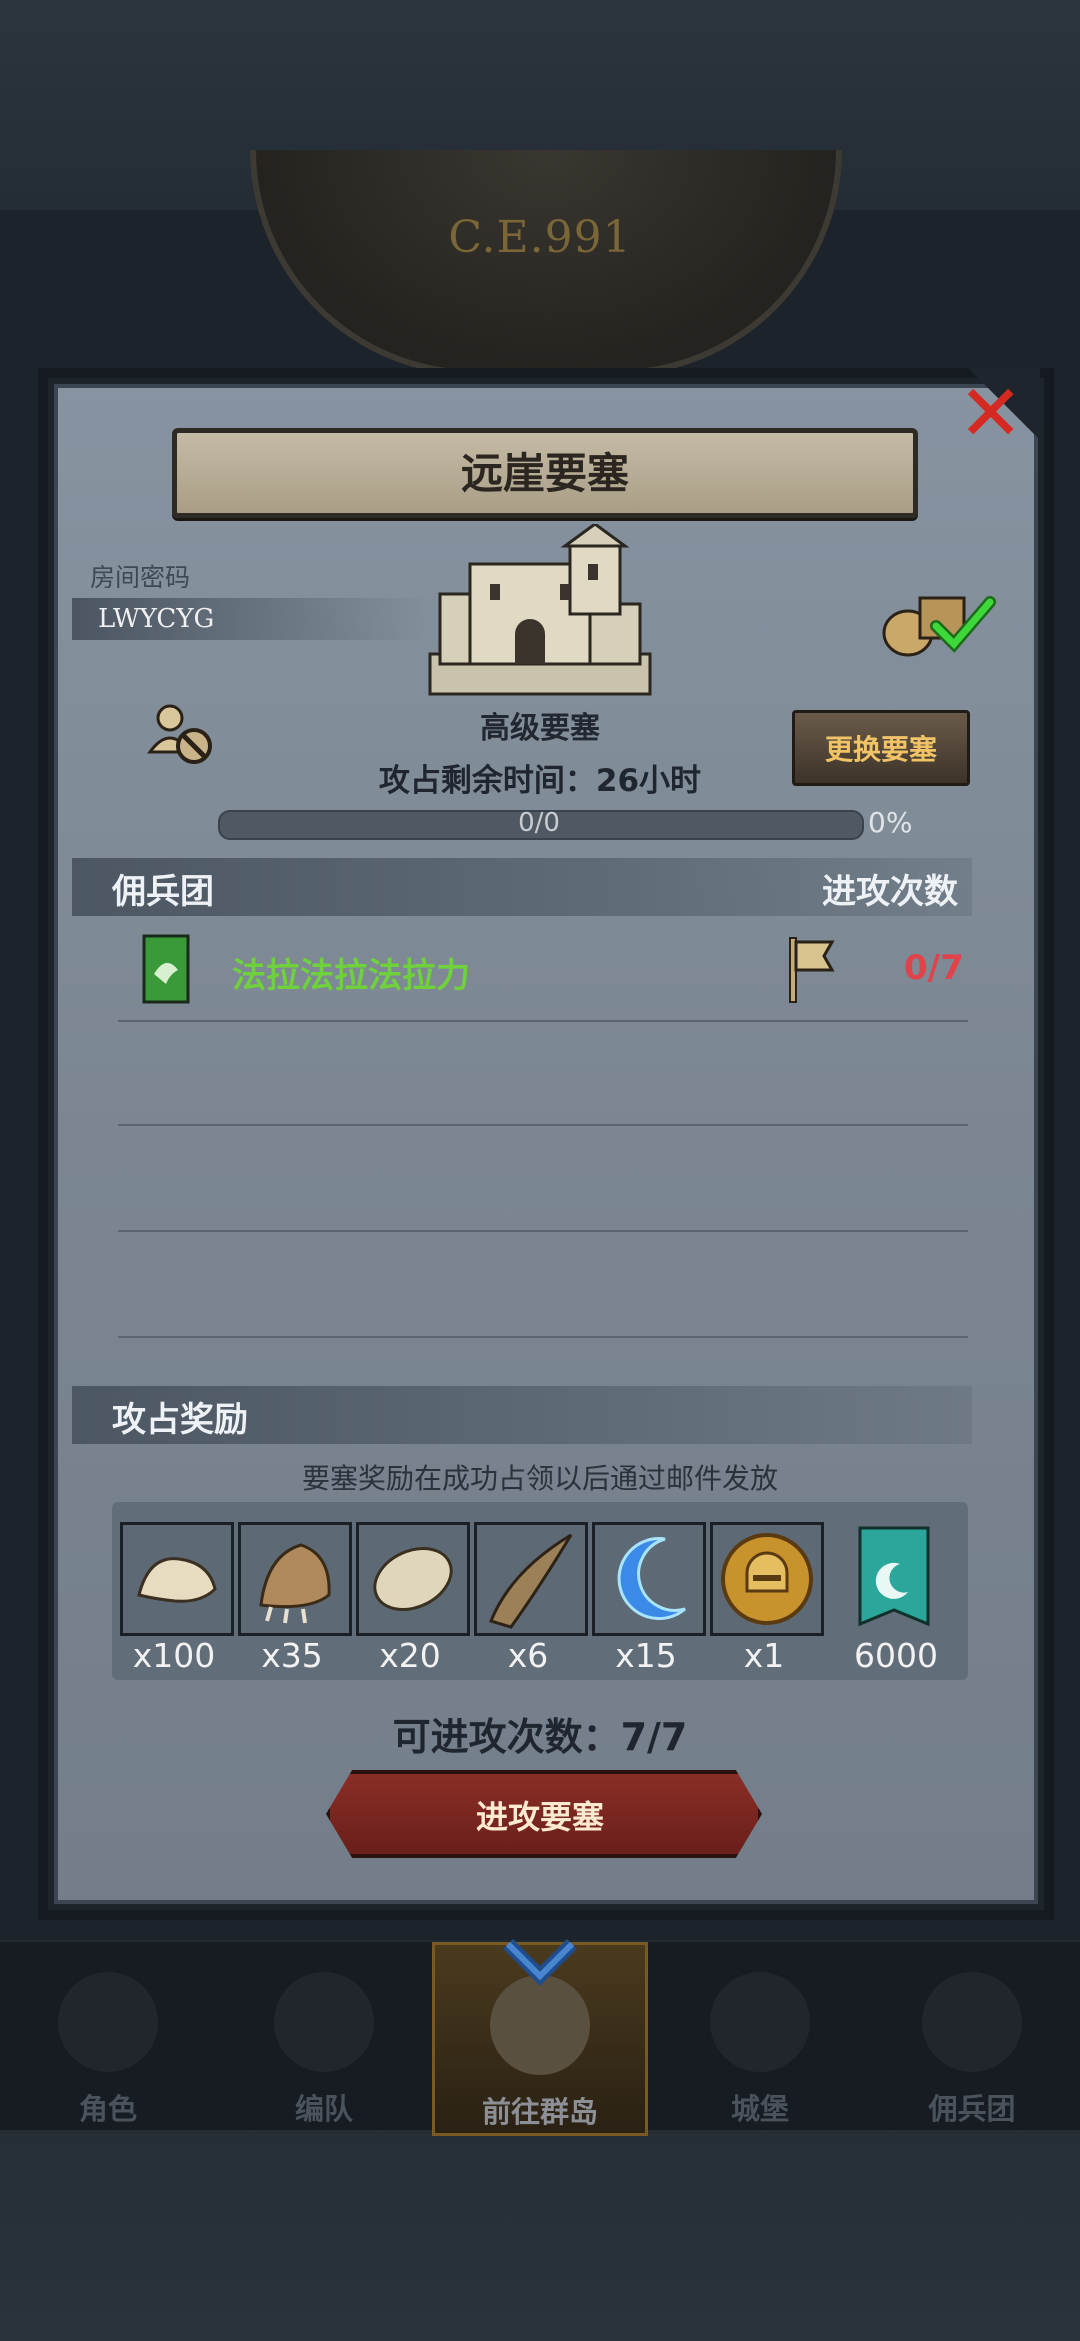 The height and width of the screenshot is (2341, 1080). What do you see at coordinates (767, 1579) in the screenshot?
I see `golden-helmet-medal-icon` at bounding box center [767, 1579].